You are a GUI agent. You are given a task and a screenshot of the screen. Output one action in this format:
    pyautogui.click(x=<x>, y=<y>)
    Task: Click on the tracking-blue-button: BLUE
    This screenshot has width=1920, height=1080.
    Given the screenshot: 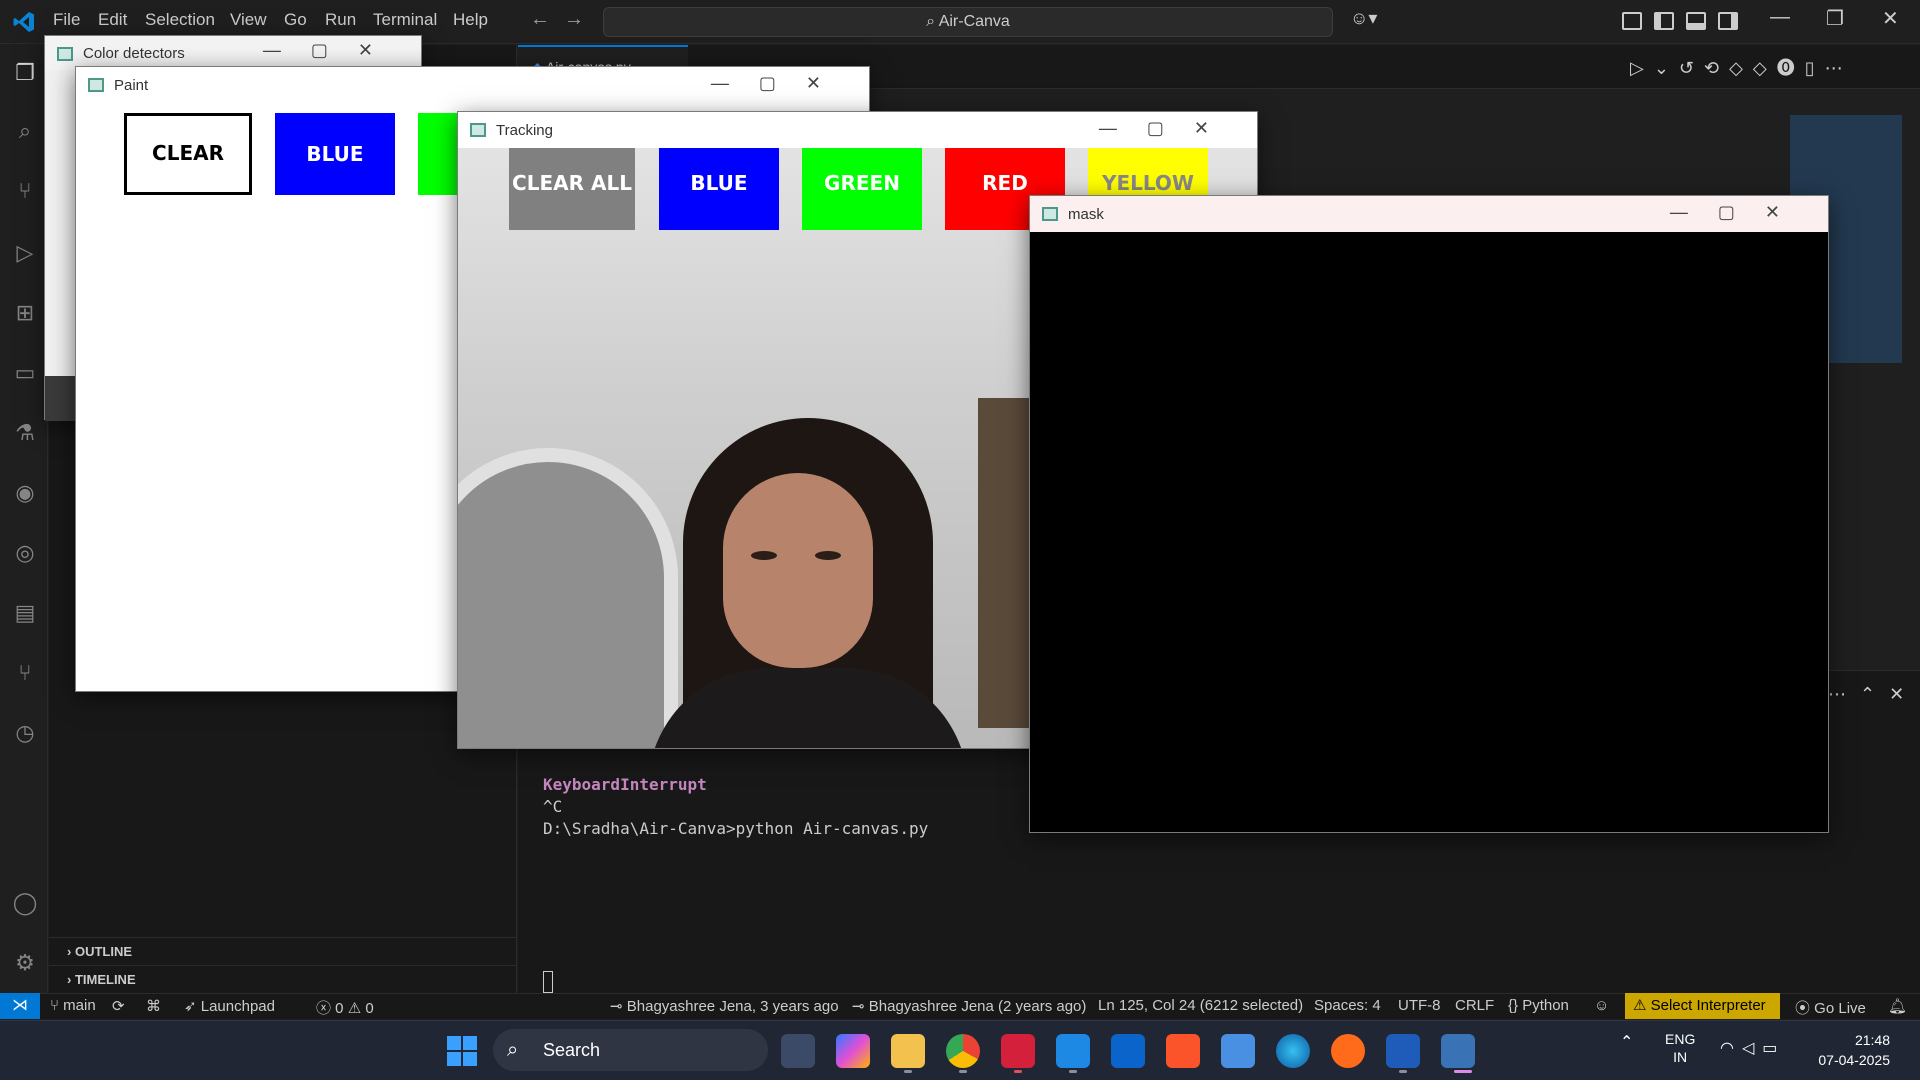 What is the action you would take?
    pyautogui.click(x=719, y=189)
    